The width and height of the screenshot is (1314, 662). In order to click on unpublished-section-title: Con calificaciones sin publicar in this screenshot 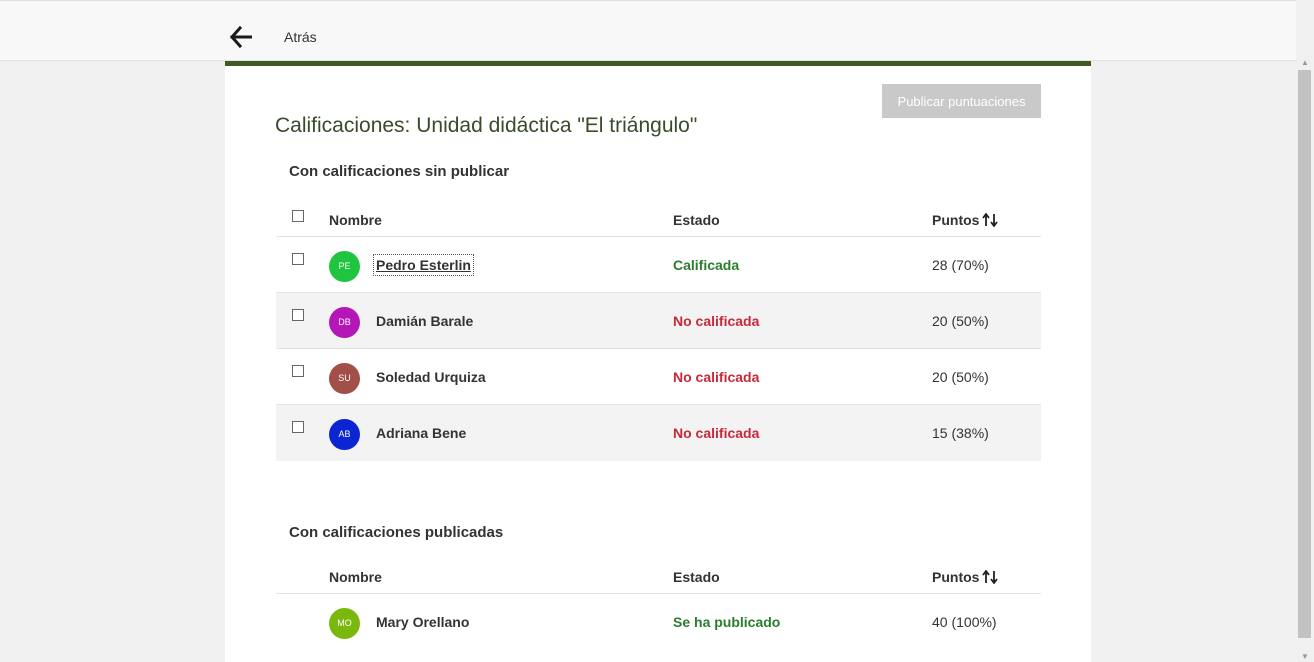, I will do `click(399, 171)`.